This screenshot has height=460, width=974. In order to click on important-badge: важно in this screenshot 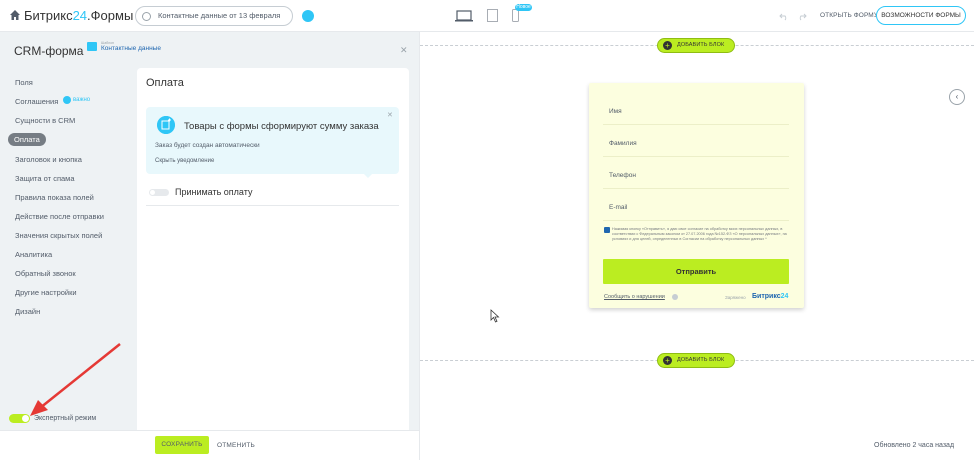, I will do `click(82, 100)`.